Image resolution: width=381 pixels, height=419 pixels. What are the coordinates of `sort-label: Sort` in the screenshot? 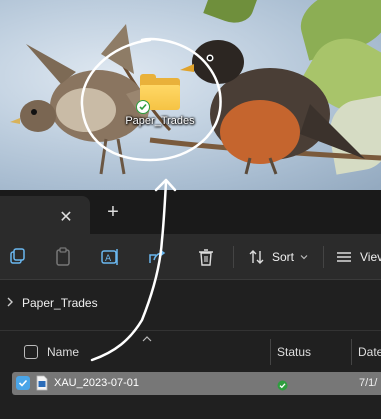 It's located at (283, 257).